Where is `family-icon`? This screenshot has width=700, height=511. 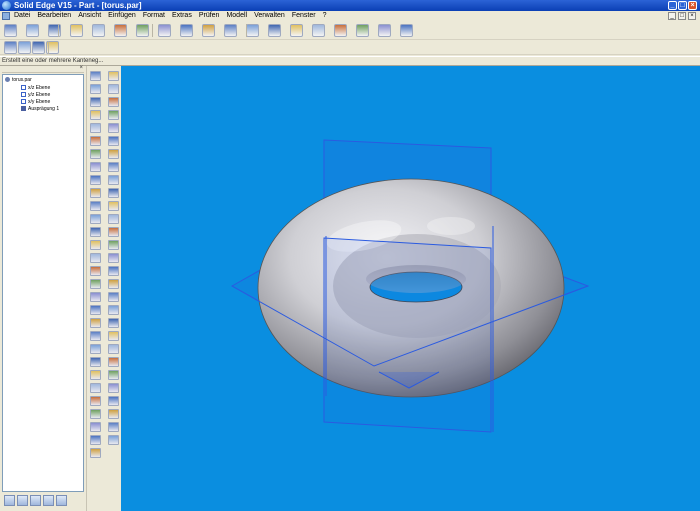
family-icon is located at coordinates (35, 500).